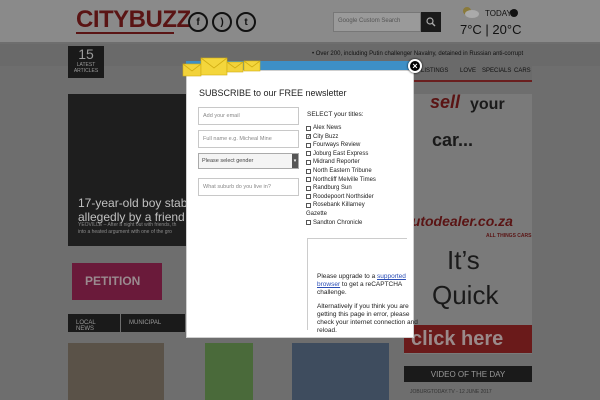 This screenshot has width=600, height=400. What do you see at coordinates (94, 323) in the screenshot?
I see `tab-local-news: LOCAL NEWS` at bounding box center [94, 323].